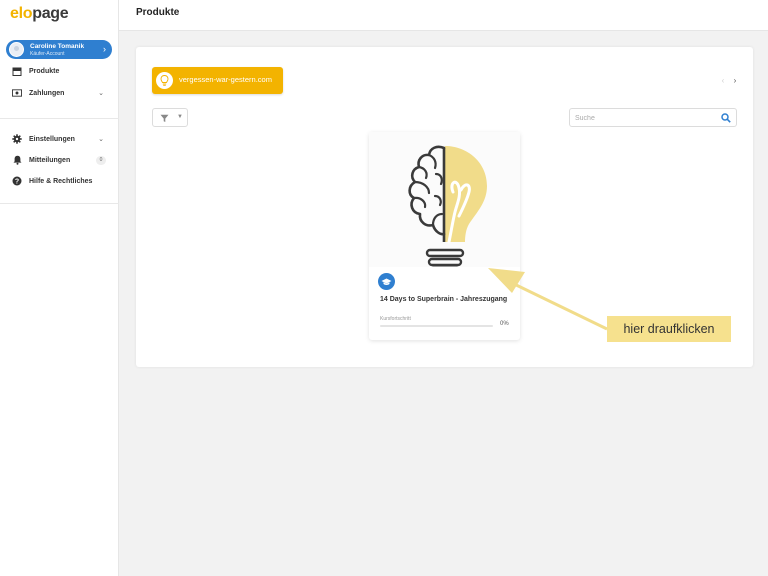  I want to click on shop-name: vergessen-war-gestern.com, so click(225, 79).